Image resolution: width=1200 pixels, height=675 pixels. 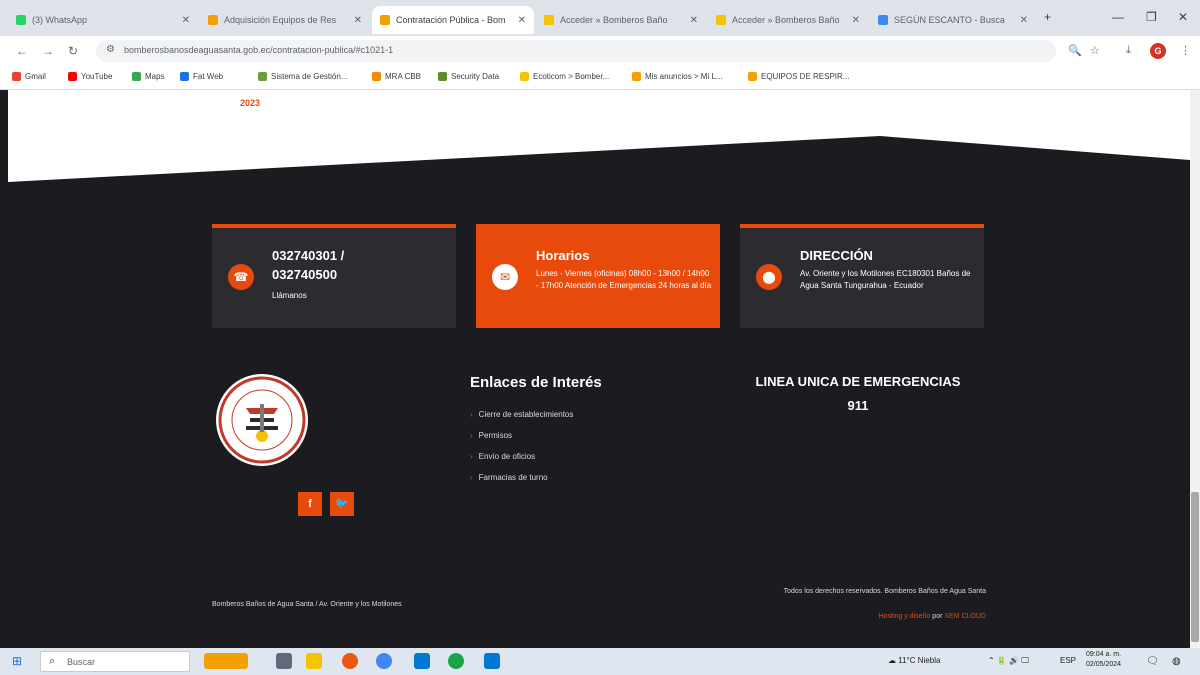 What do you see at coordinates (17, 661) in the screenshot?
I see `windows-start-icon: ⊞` at bounding box center [17, 661].